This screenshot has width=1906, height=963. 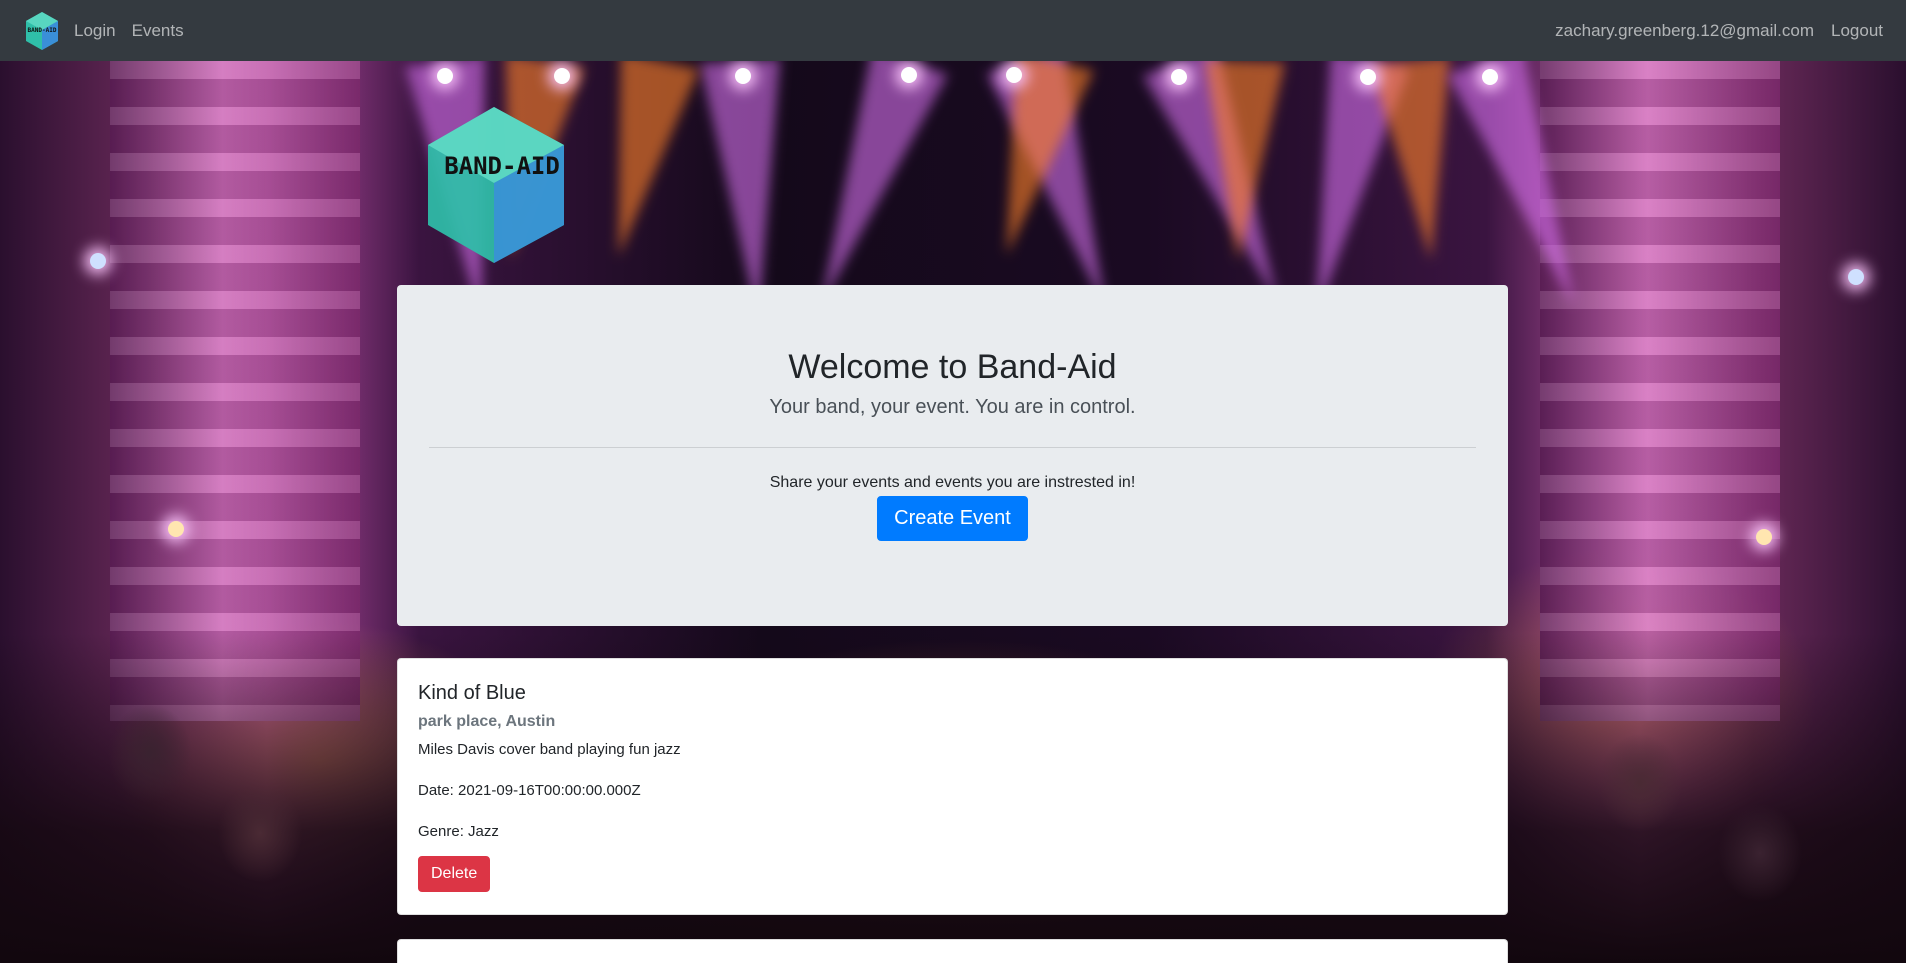 I want to click on band-aid-hero-logo-icon: BAND-AID, so click(x=496, y=185).